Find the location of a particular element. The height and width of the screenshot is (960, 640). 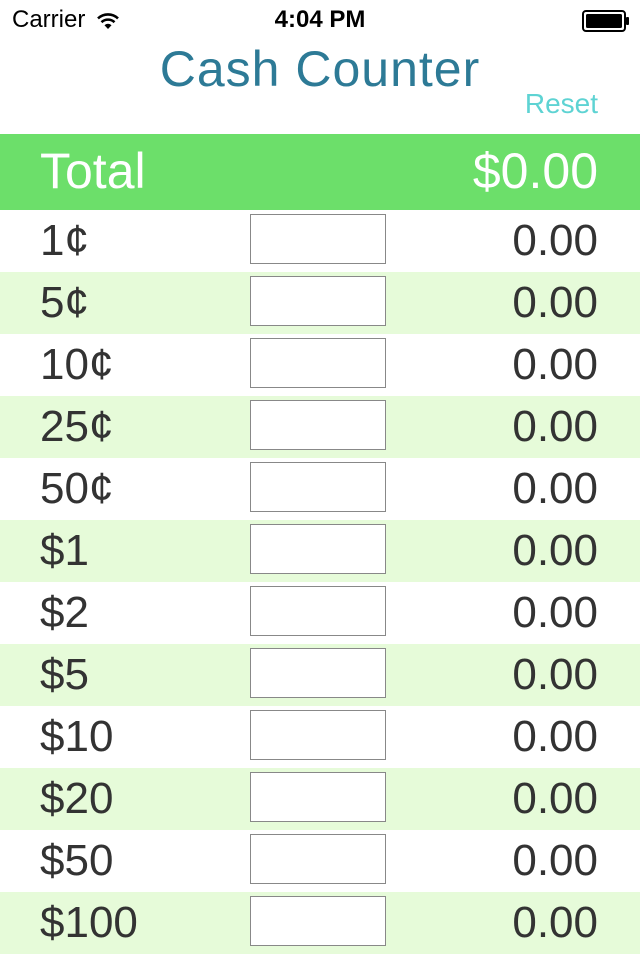

denomination-label: $2 is located at coordinates (64, 612).